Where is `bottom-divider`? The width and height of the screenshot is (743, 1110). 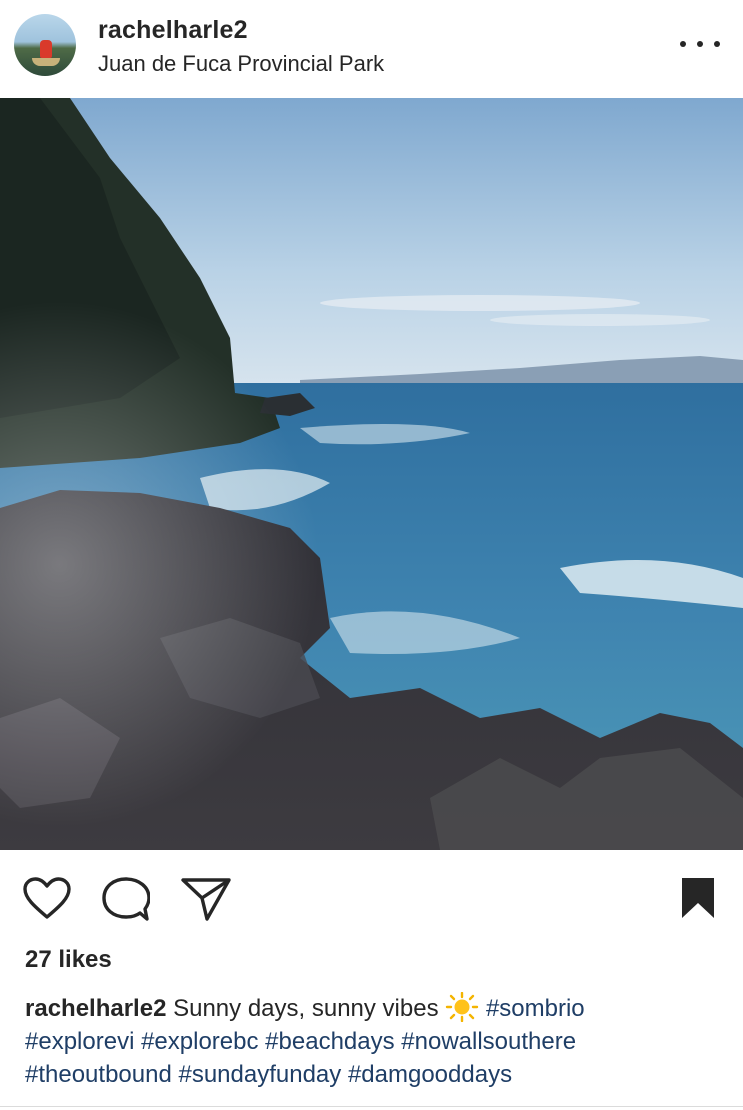
bottom-divider is located at coordinates (371, 1106).